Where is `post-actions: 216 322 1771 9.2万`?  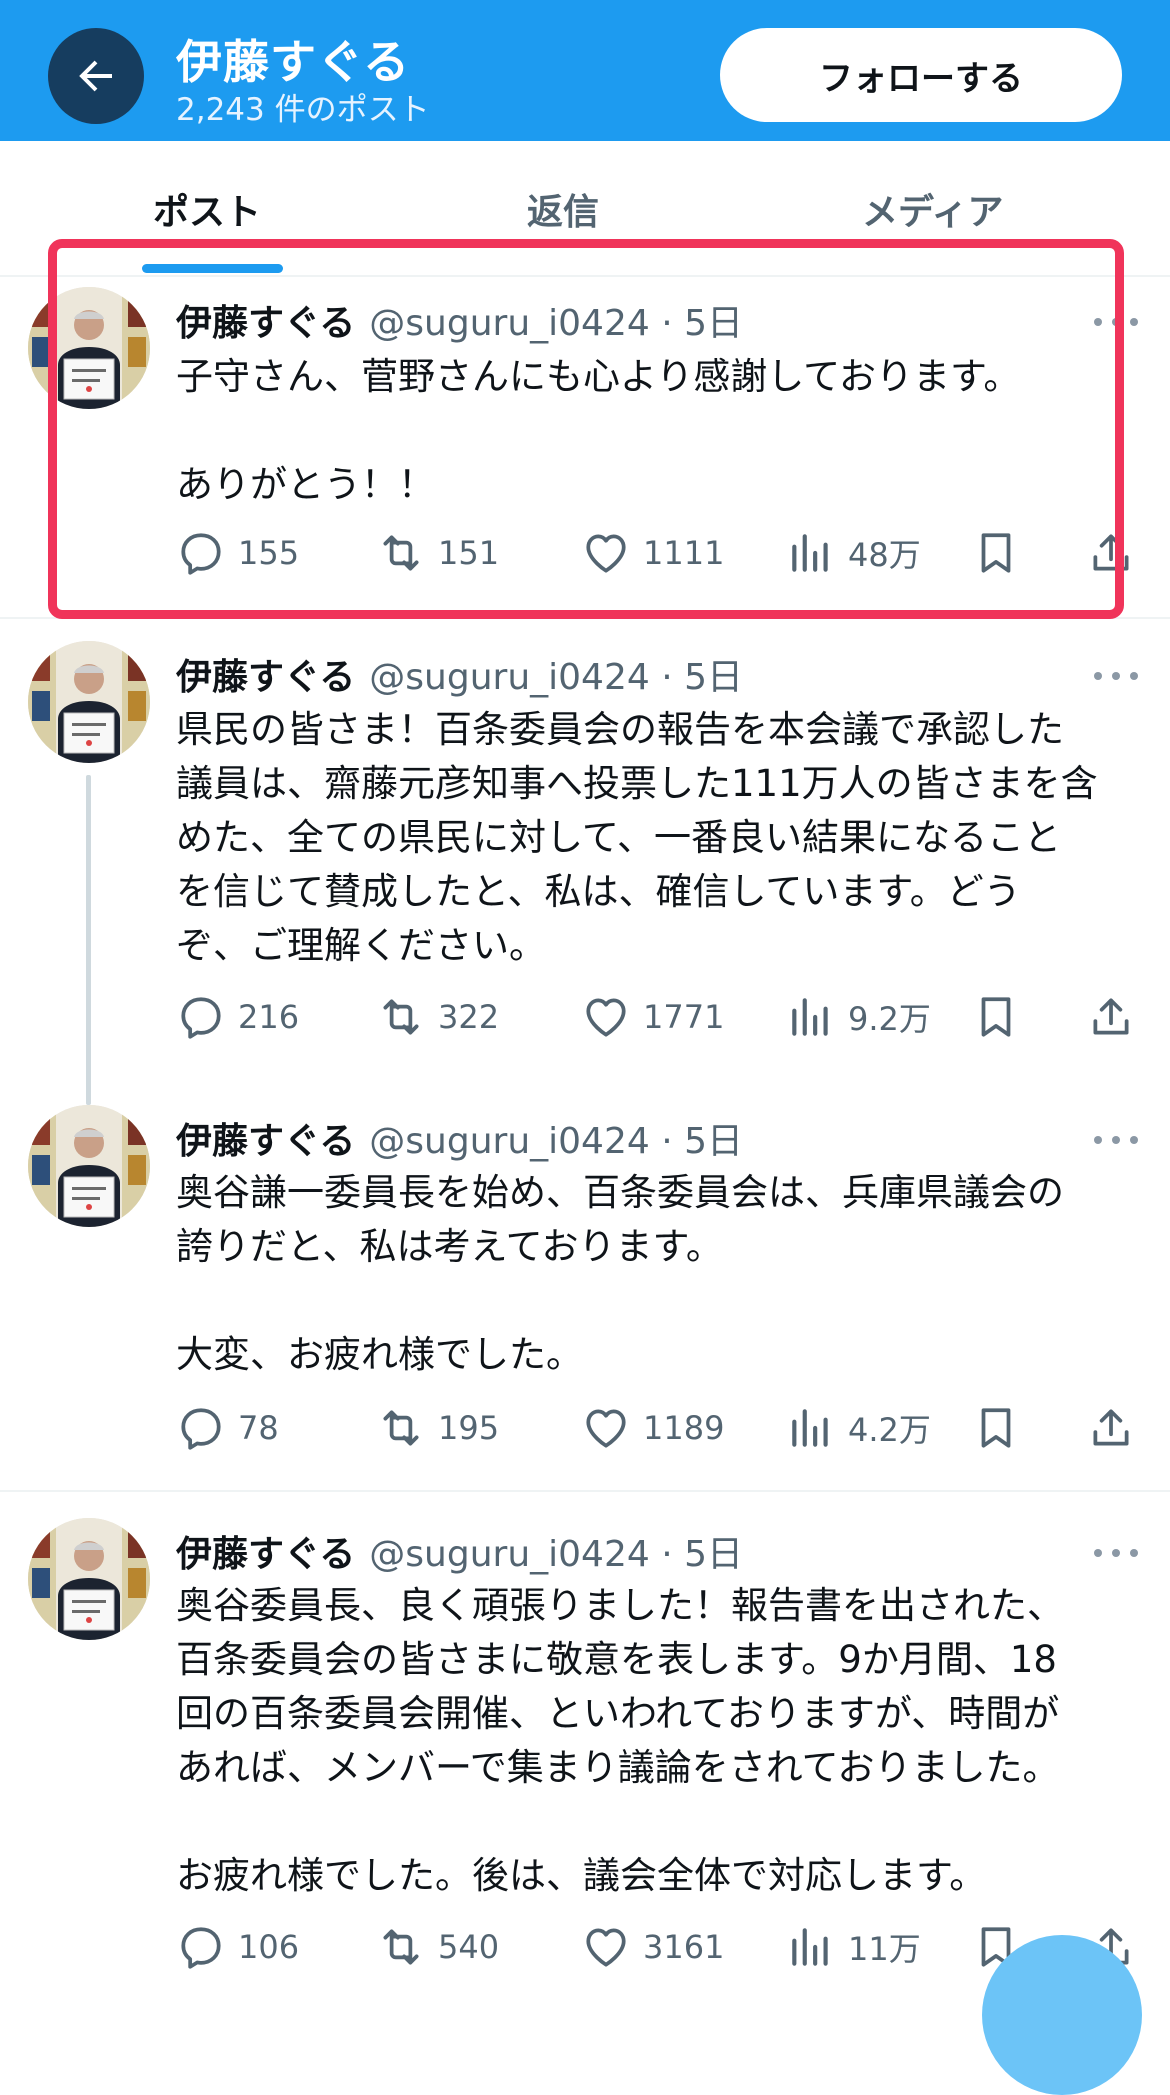 post-actions: 216 322 1771 9.2万 is located at coordinates (656, 1017).